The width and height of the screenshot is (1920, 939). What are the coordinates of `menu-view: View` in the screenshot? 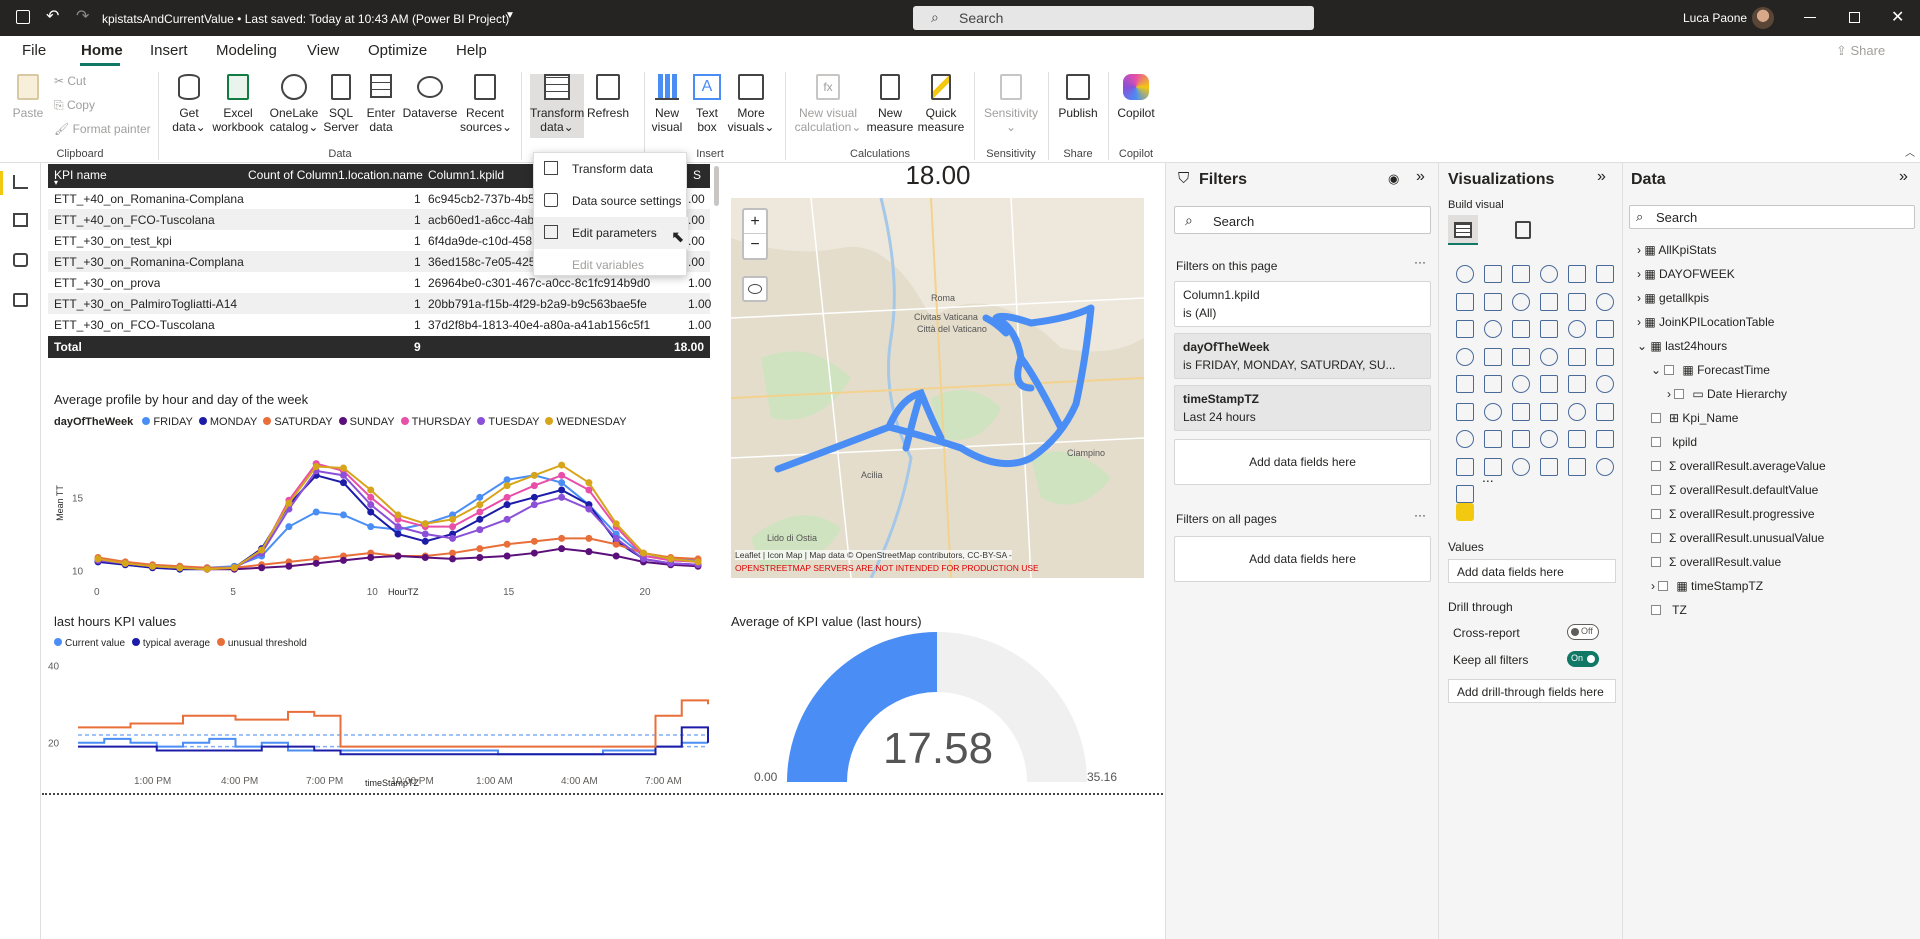 It's located at (323, 50).